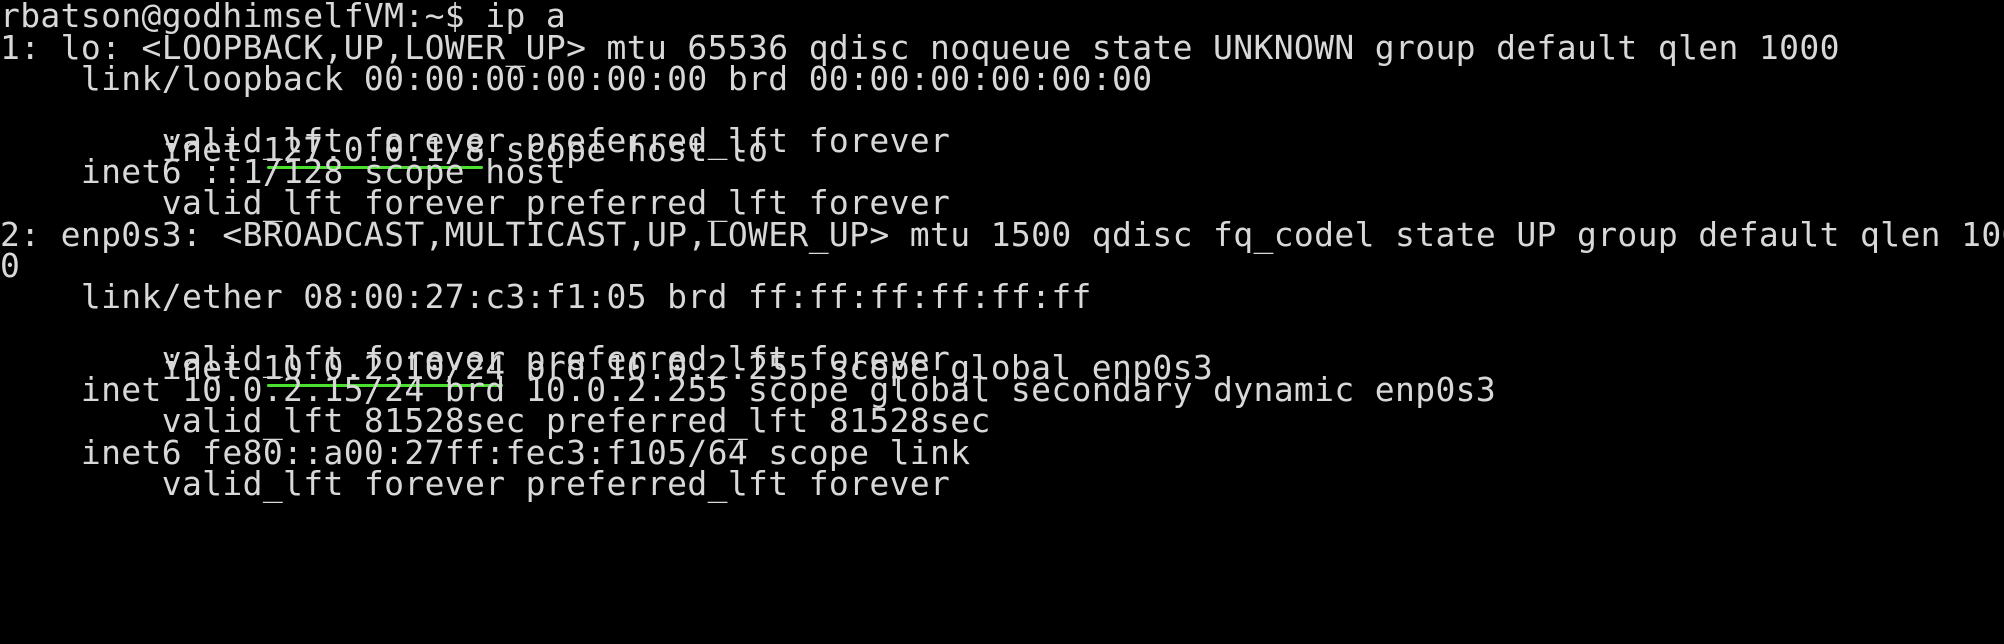 The width and height of the screenshot is (2004, 644). I want to click on enp0s3-inet6-valid-lft-line: valid_lft forever preferred_lft forever, so click(475, 483).